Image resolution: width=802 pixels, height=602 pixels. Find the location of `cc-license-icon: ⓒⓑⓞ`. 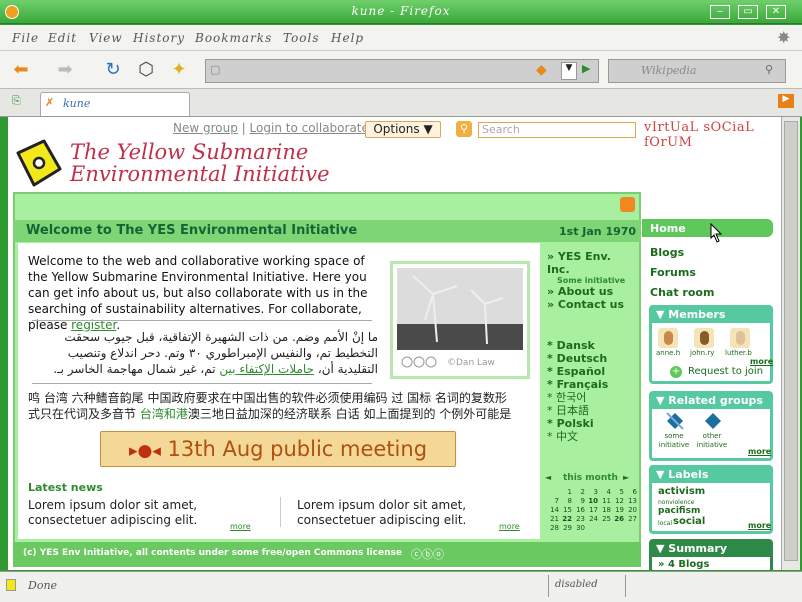

cc-license-icon: ⓒⓑⓞ is located at coordinates (427, 554).